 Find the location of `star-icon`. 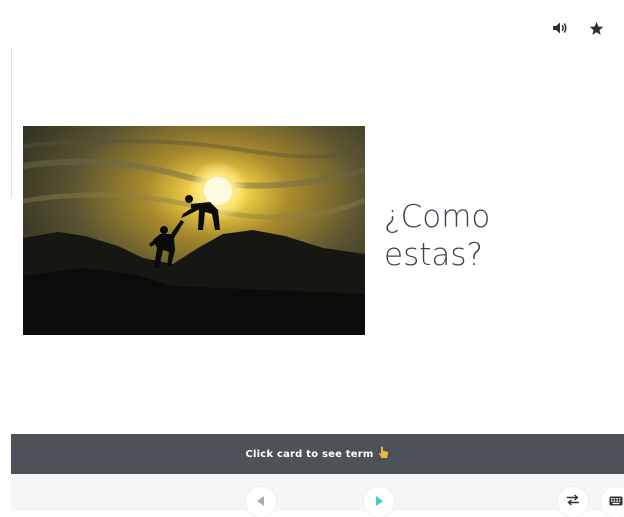

star-icon is located at coordinates (596, 28).